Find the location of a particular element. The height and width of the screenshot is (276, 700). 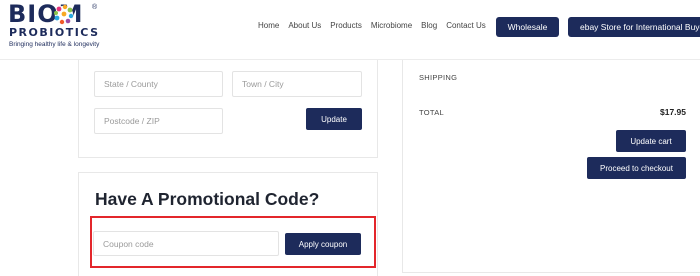

nav-microbiome: Microbiome is located at coordinates (391, 26).